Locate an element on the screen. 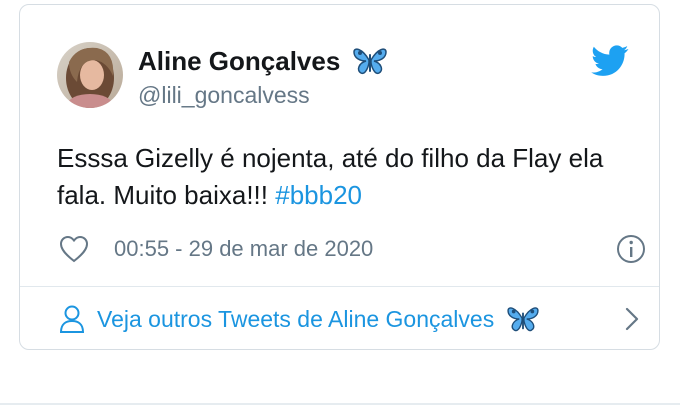  tweet-meta-row: 00:55 - 29 de mar de 2020 is located at coordinates (352, 249).